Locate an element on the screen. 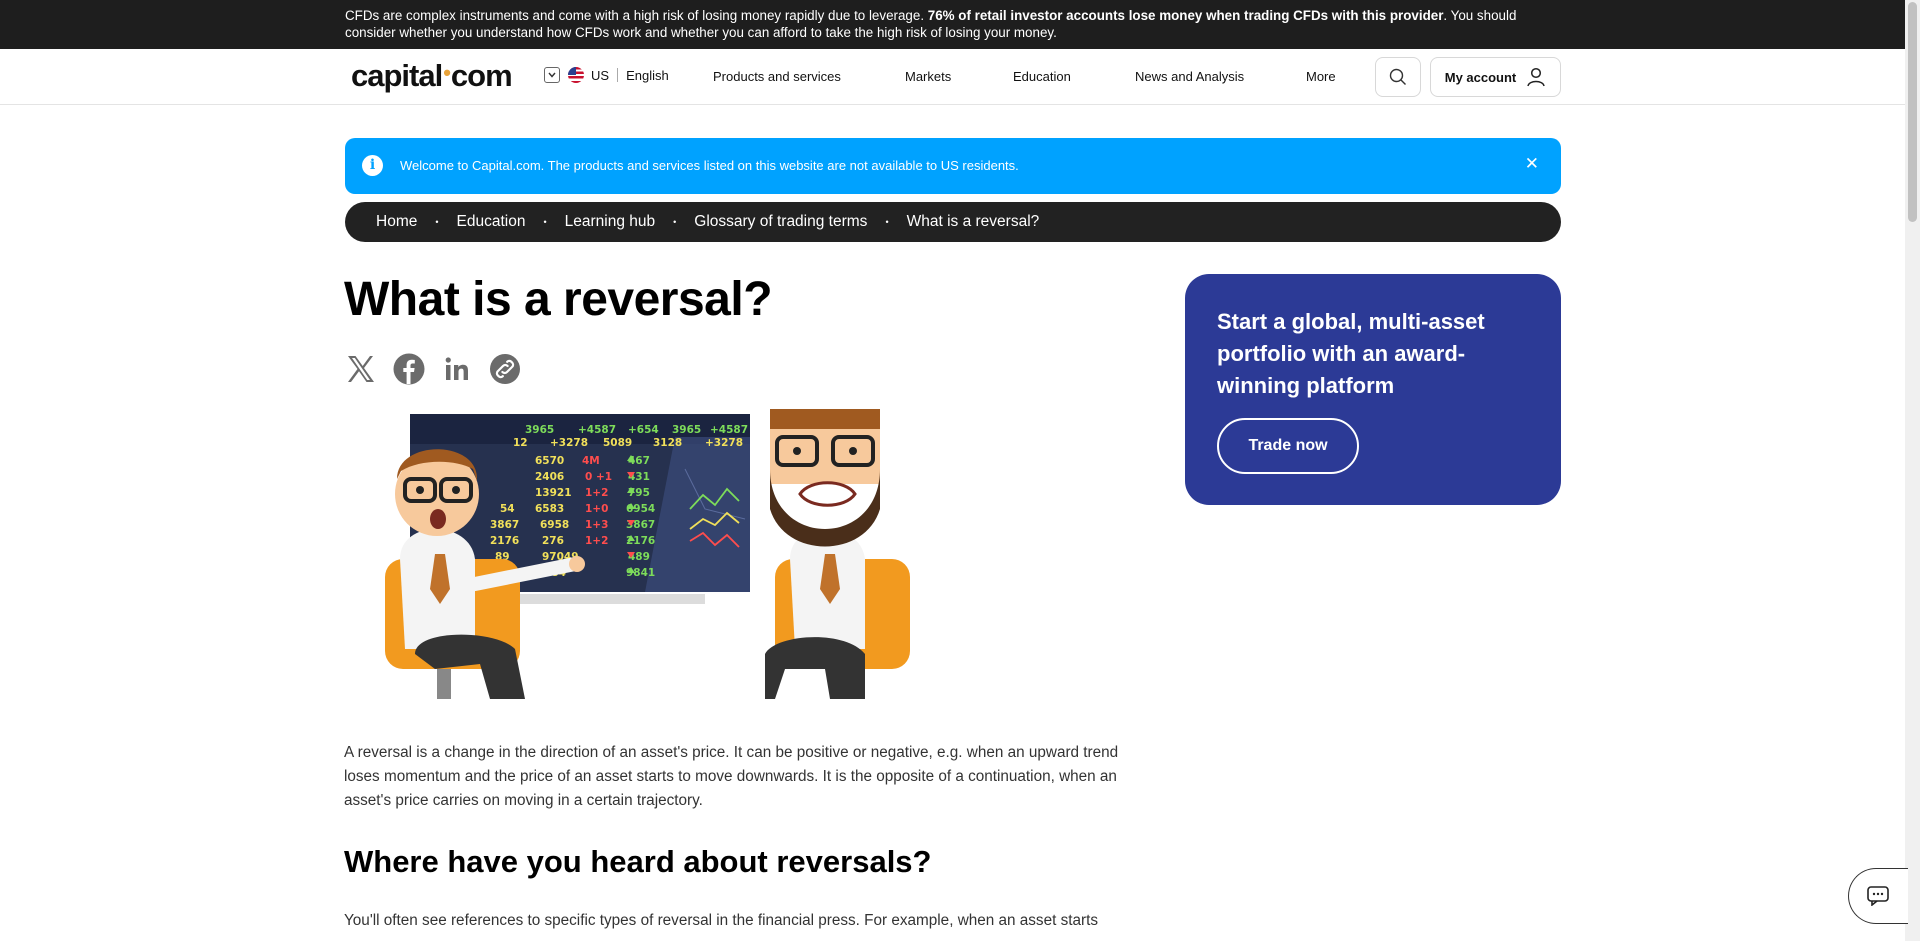 The image size is (1920, 941). search-button is located at coordinates (1398, 77).